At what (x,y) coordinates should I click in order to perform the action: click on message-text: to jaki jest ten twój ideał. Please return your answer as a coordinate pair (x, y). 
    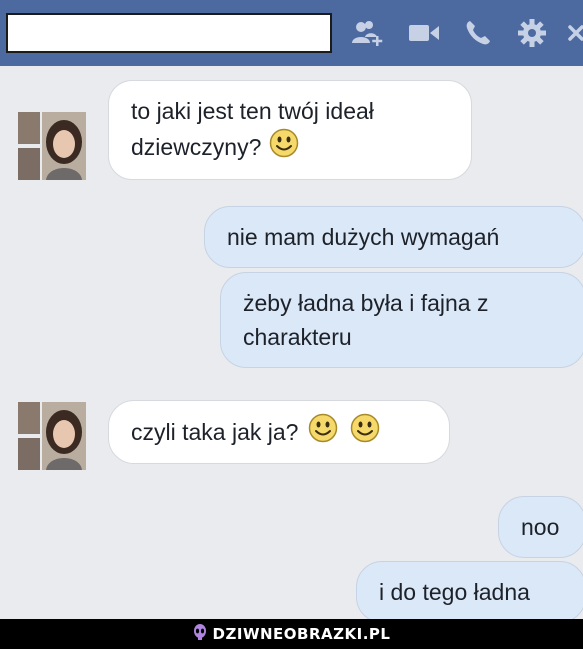
    Looking at the image, I should click on (252, 110).